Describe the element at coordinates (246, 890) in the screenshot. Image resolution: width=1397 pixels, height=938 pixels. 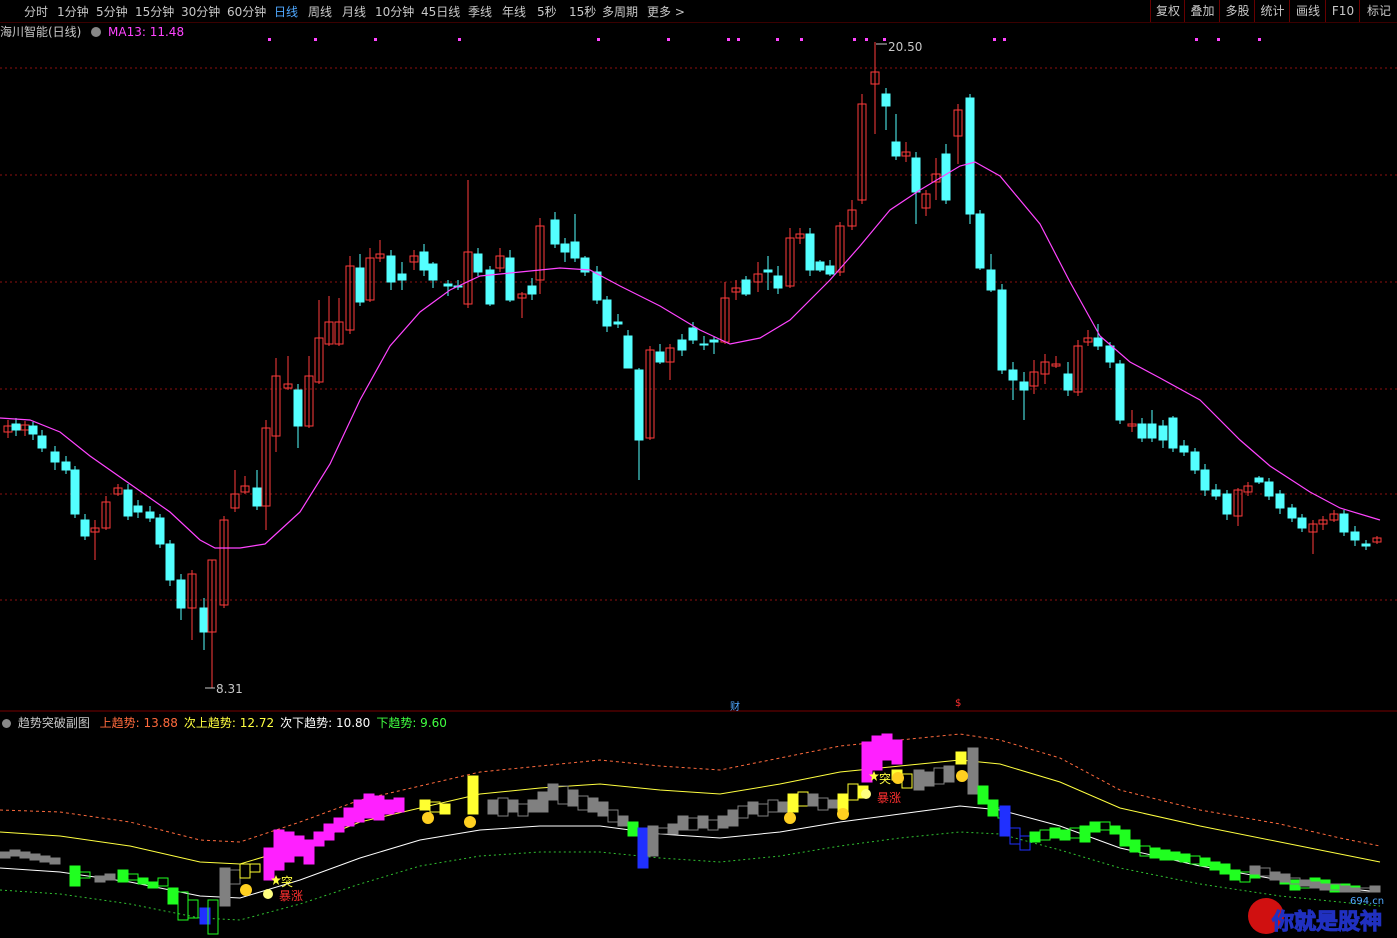
I see `smiley-icon` at that location.